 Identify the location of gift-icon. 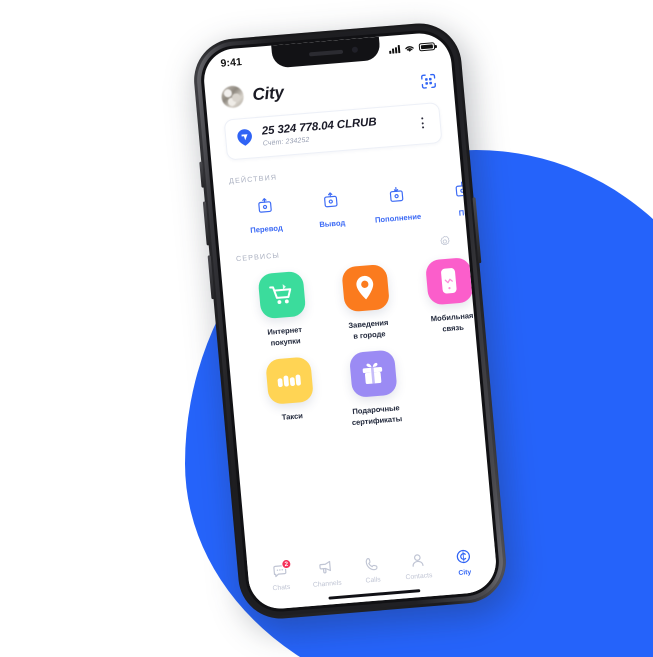
(372, 373).